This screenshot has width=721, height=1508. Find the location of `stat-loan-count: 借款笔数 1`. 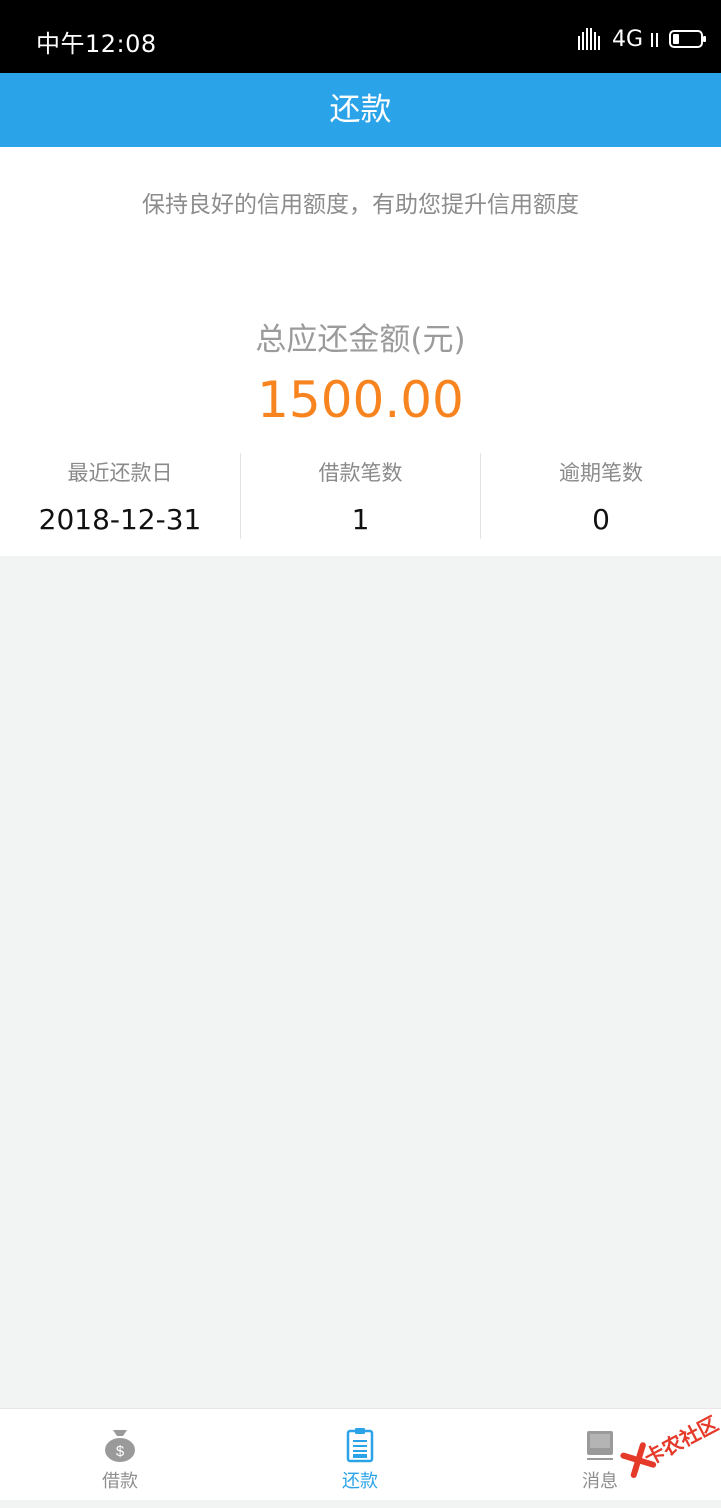

stat-loan-count: 借款笔数 1 is located at coordinates (360, 496).